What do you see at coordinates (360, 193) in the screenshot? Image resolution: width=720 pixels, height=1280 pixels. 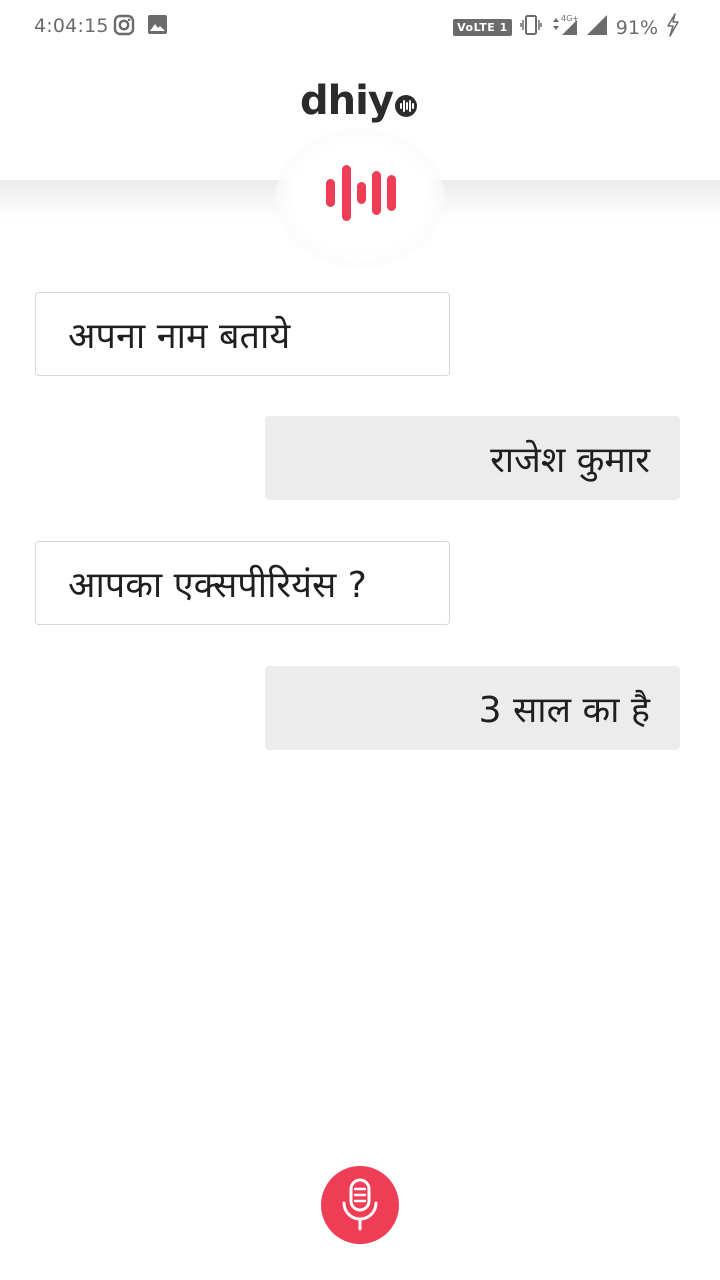 I see `waveform-icon` at bounding box center [360, 193].